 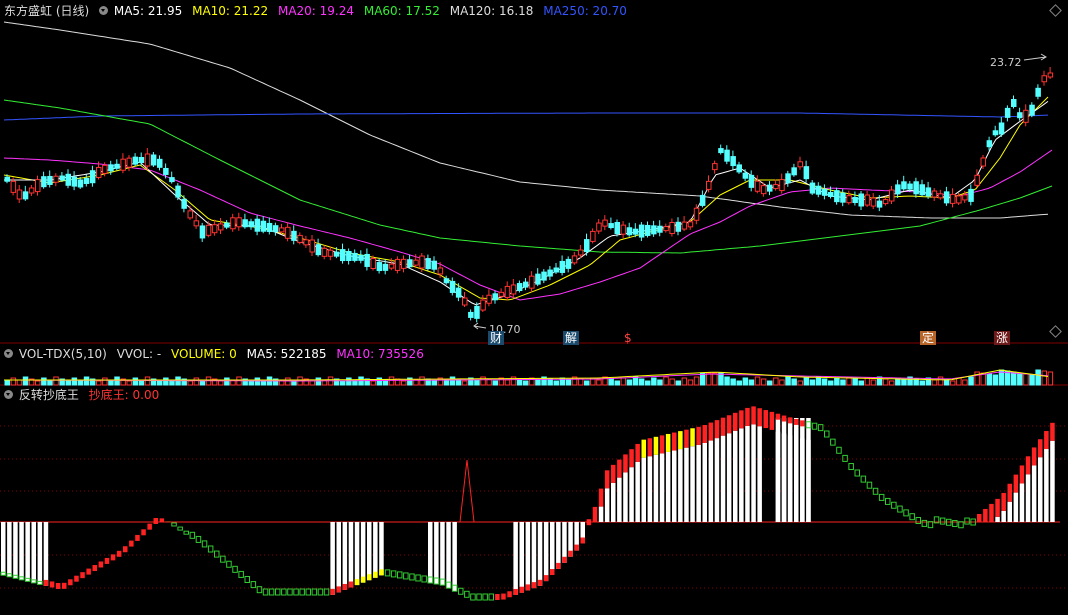 What do you see at coordinates (526, 116) in the screenshot?
I see `ma250-line` at bounding box center [526, 116].